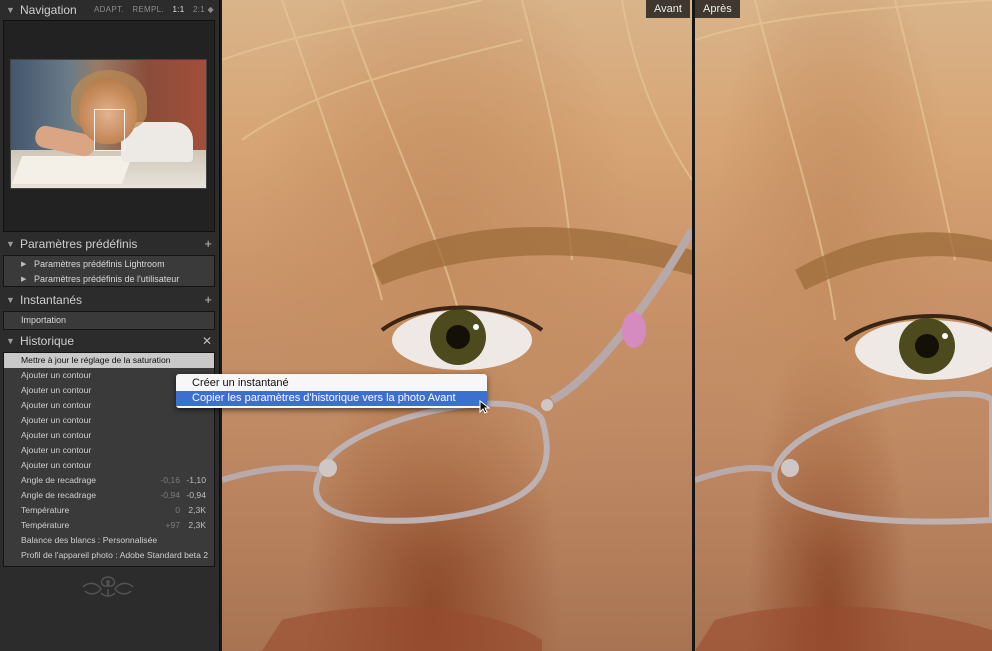 Image resolution: width=992 pixels, height=651 pixels. I want to click on navigation-title: Navigation, so click(48, 10).